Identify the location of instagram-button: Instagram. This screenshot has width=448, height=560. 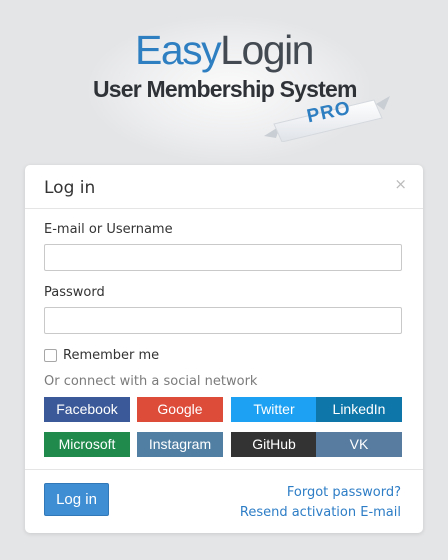
(180, 444).